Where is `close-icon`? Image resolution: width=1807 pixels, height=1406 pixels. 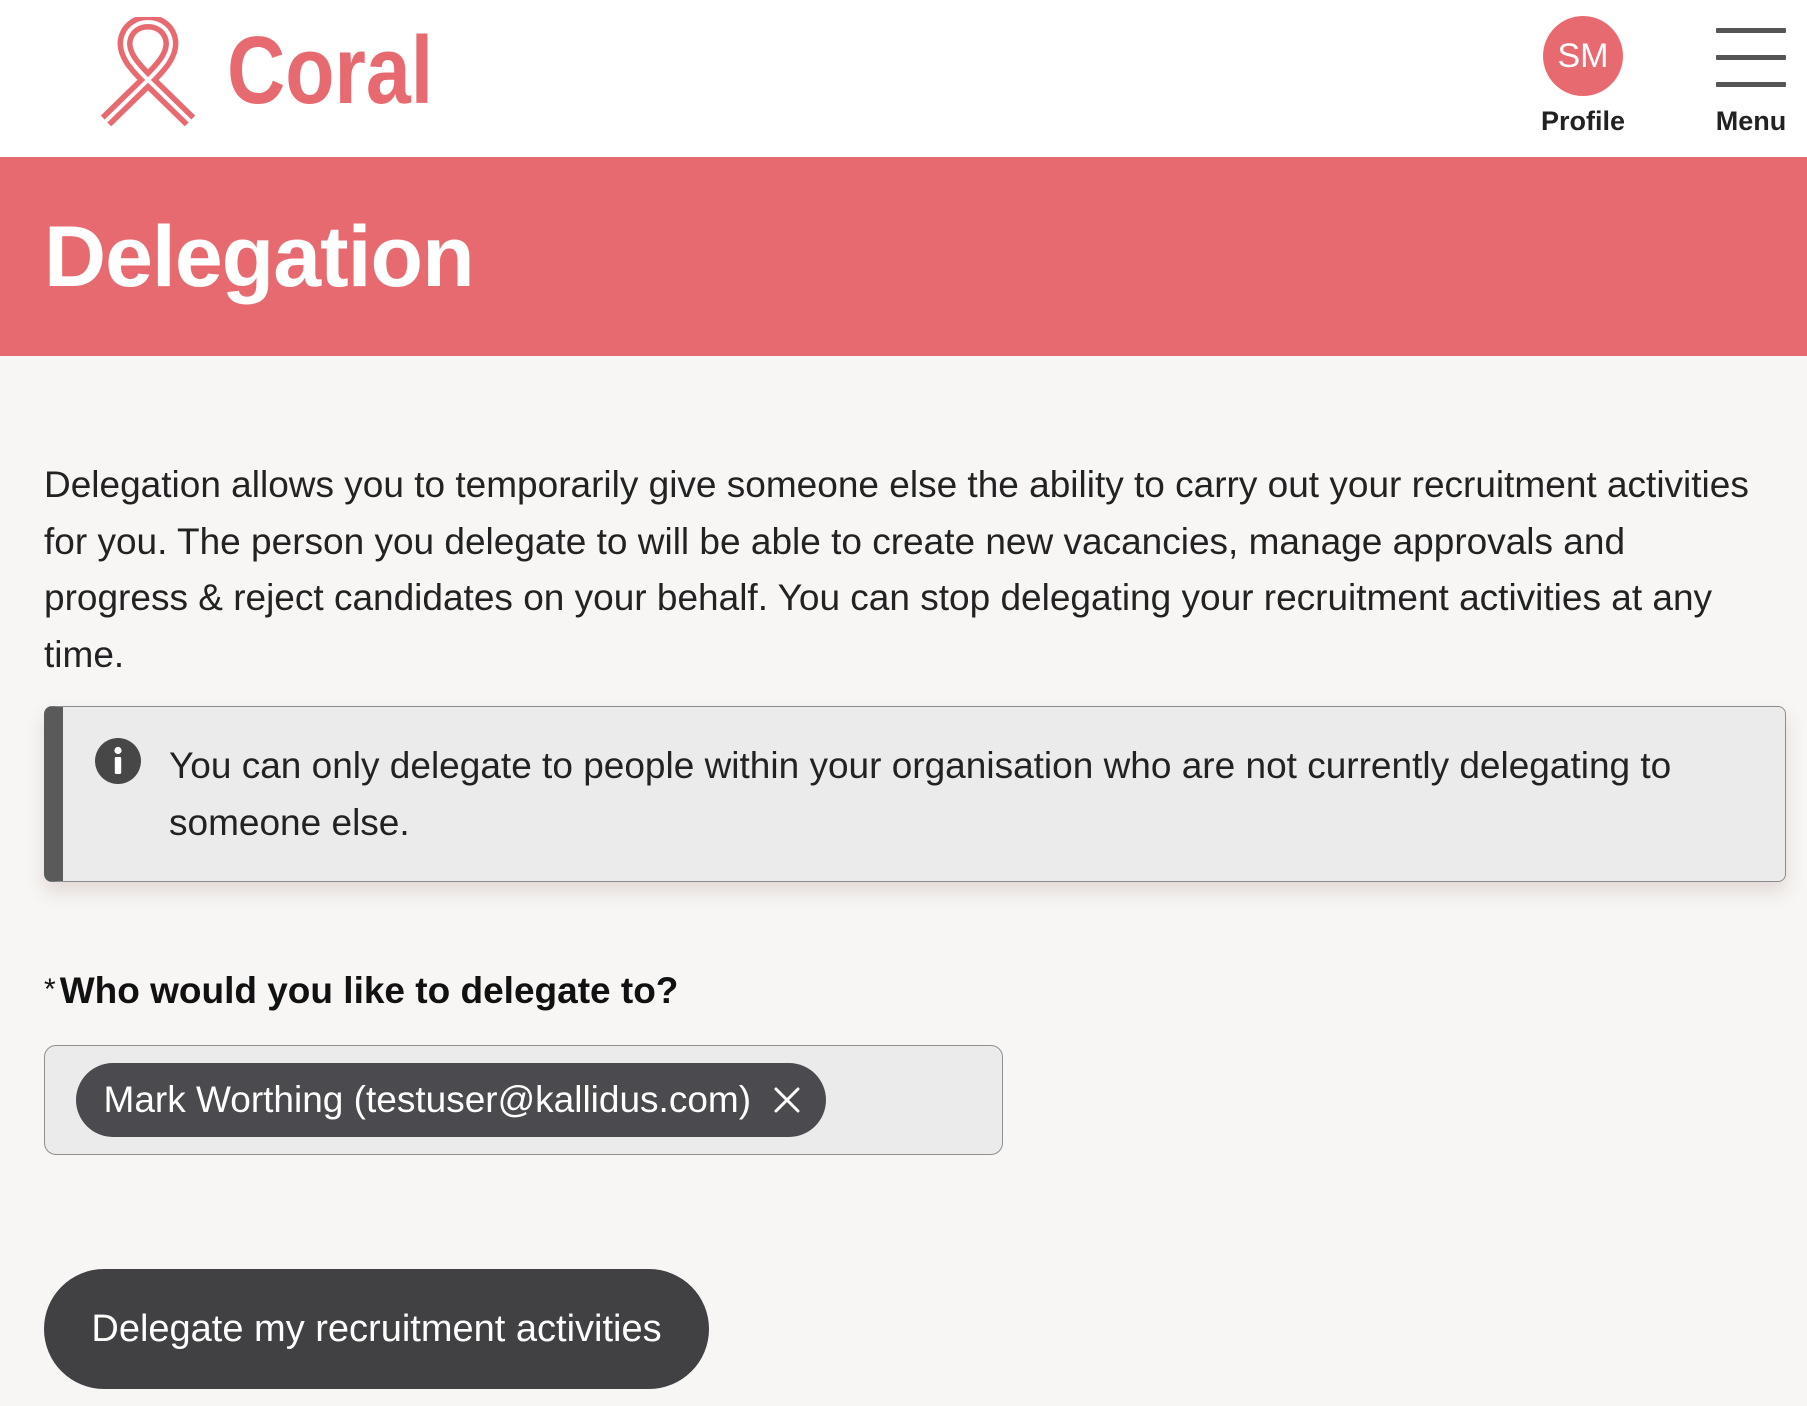 close-icon is located at coordinates (787, 1099).